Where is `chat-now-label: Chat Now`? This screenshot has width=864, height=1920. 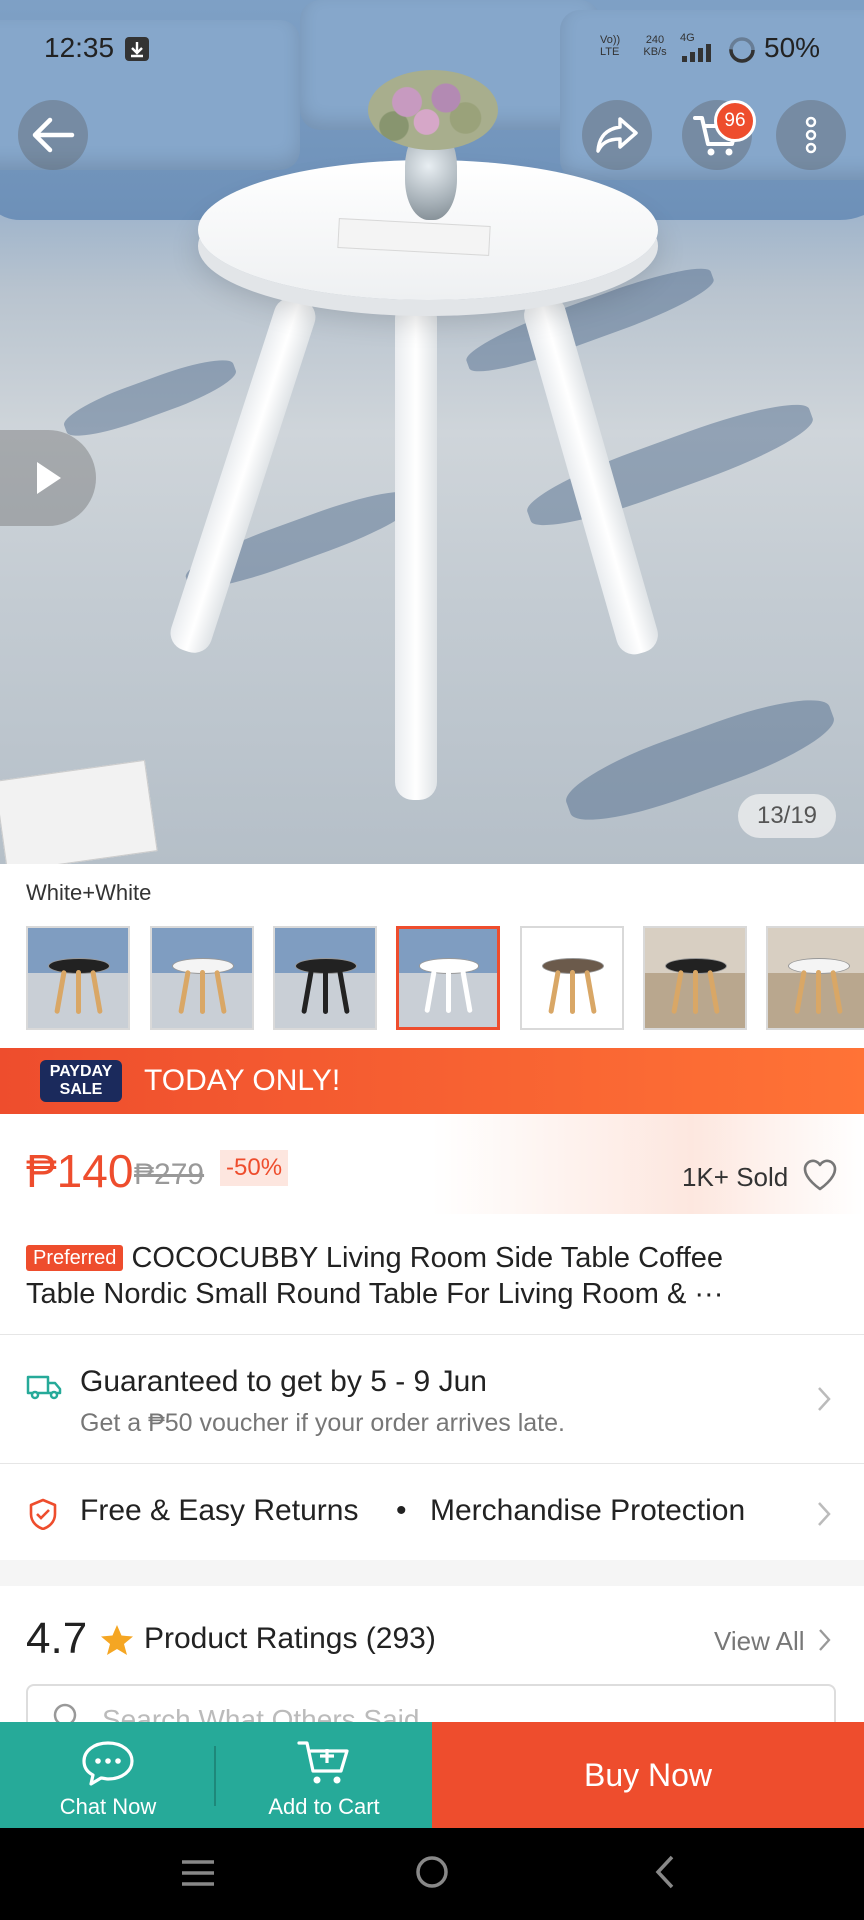
chat-now-label: Chat Now is located at coordinates (108, 1806).